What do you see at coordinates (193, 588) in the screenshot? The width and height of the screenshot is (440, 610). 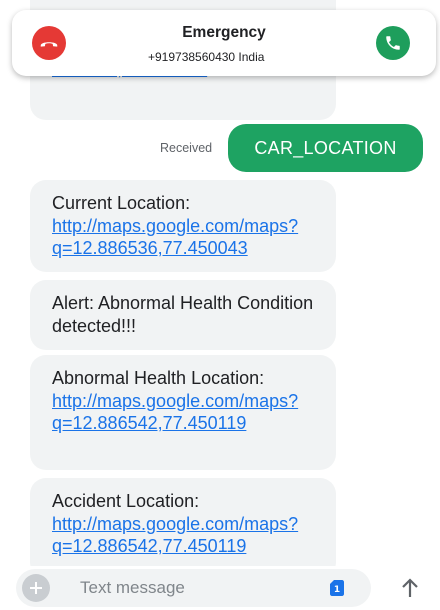 I see `compose-field: Text message 1` at bounding box center [193, 588].